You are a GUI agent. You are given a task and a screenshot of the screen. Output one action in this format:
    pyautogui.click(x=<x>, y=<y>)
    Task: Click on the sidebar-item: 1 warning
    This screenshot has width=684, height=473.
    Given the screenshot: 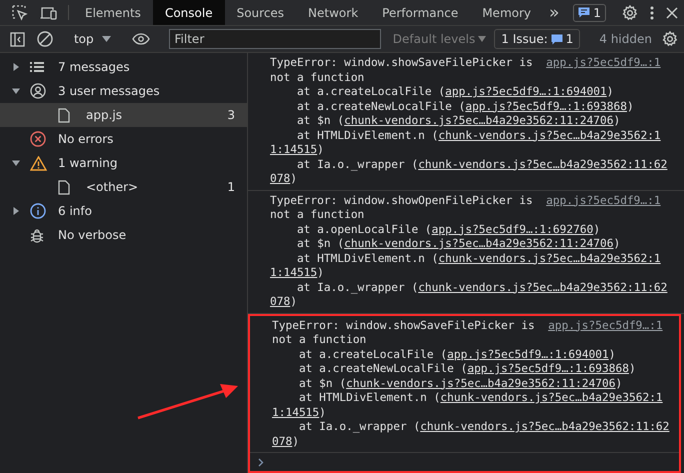 What is the action you would take?
    pyautogui.click(x=123, y=163)
    